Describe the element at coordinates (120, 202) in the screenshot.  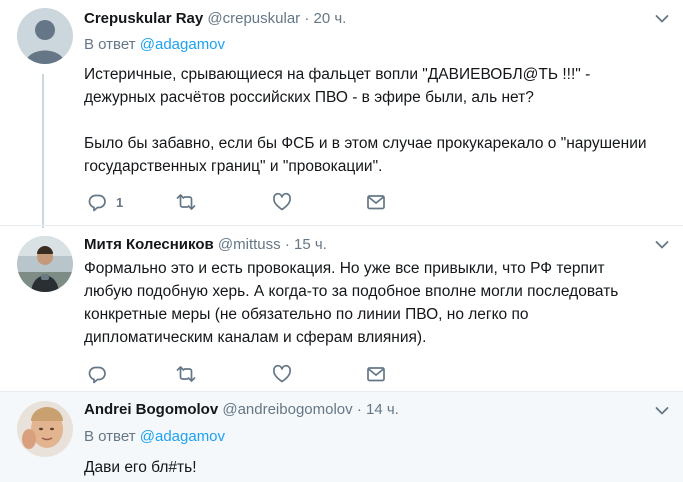
I see `reply-count: 1` at that location.